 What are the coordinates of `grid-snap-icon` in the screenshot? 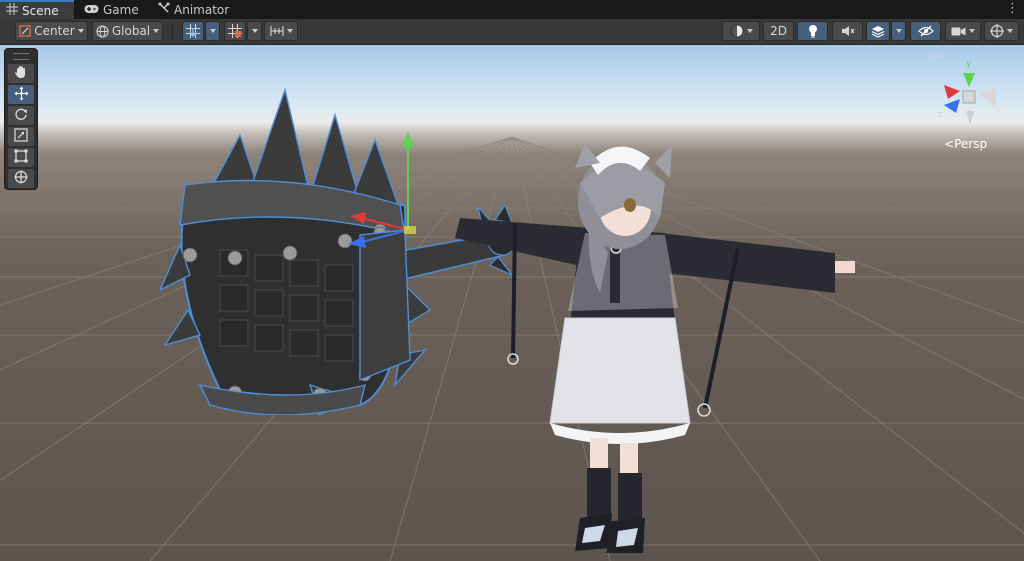 It's located at (193, 31).